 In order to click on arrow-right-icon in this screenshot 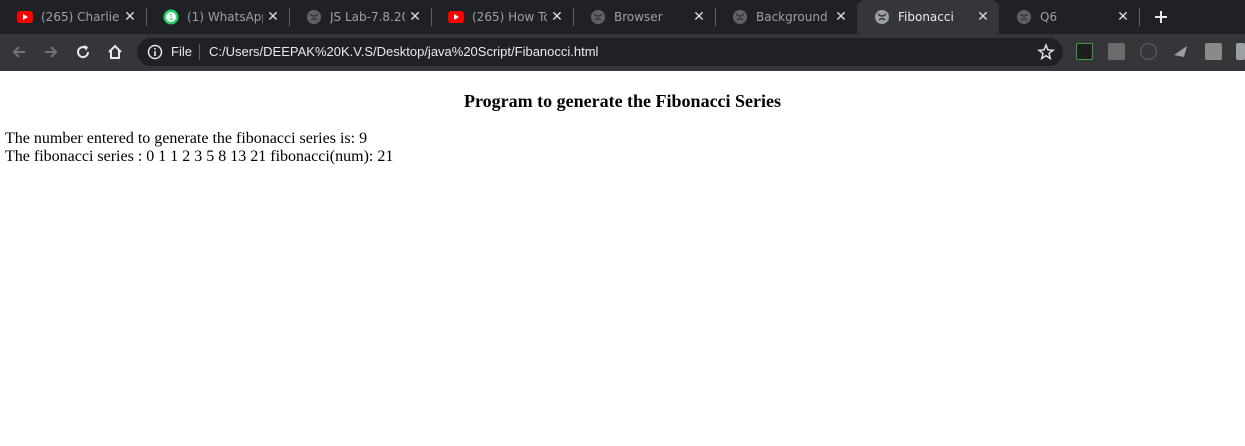, I will do `click(51, 52)`.